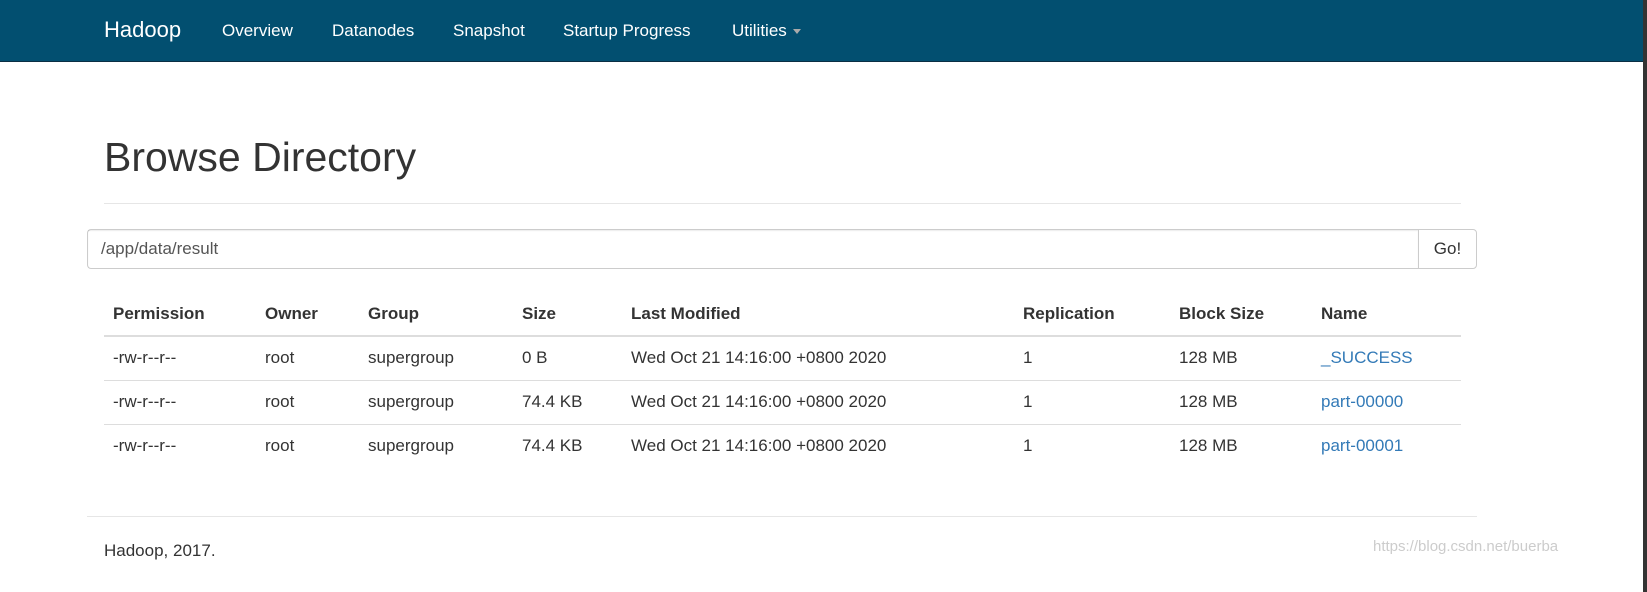 The height and width of the screenshot is (592, 1647). Describe the element at coordinates (782, 203) in the screenshot. I see `divider` at that location.